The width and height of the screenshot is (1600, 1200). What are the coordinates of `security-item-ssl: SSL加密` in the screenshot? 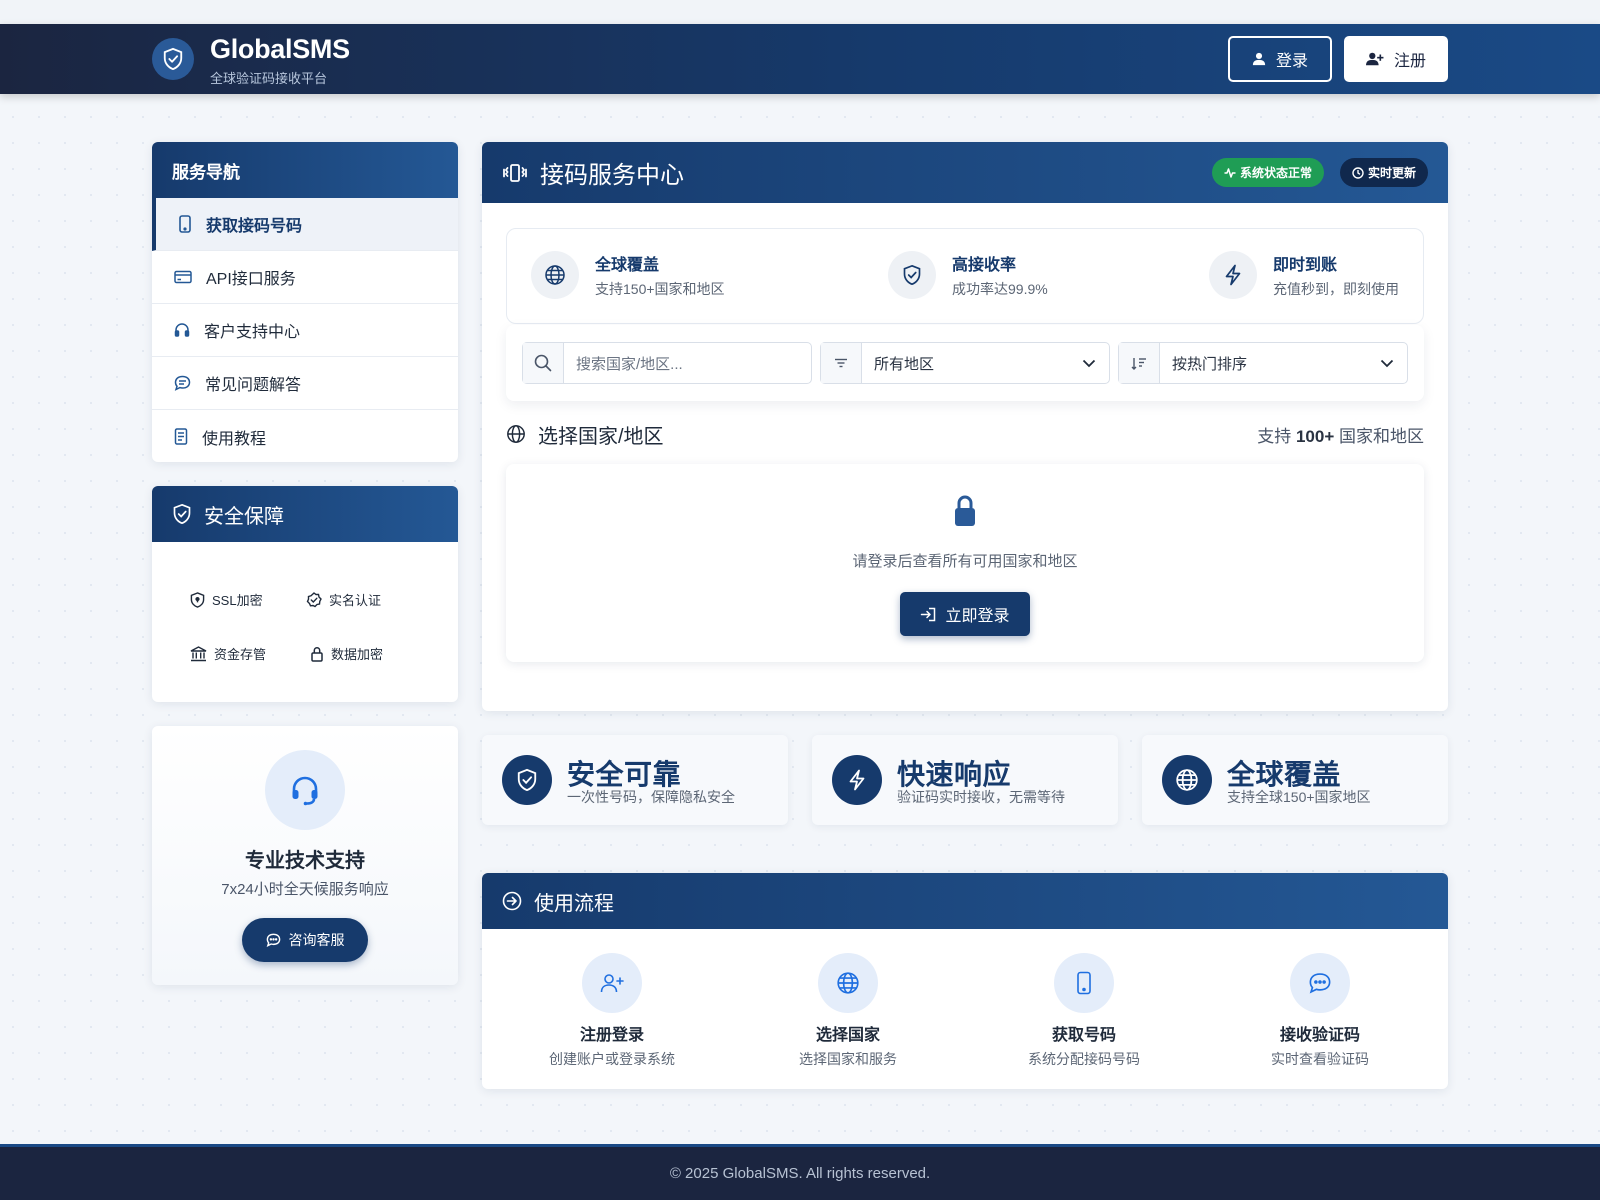 It's located at (226, 599).